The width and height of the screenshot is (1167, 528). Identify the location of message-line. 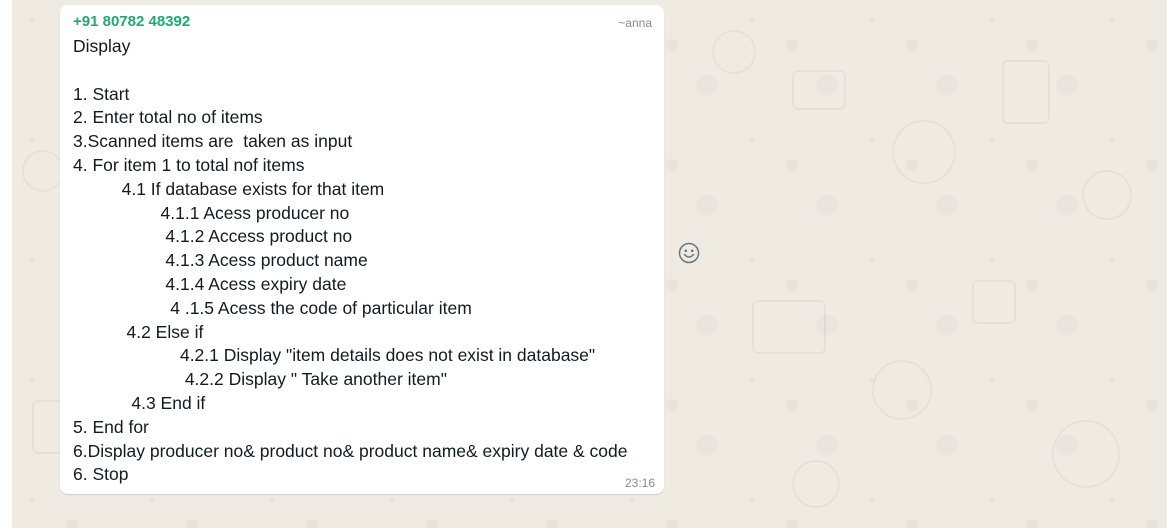
(365, 71).